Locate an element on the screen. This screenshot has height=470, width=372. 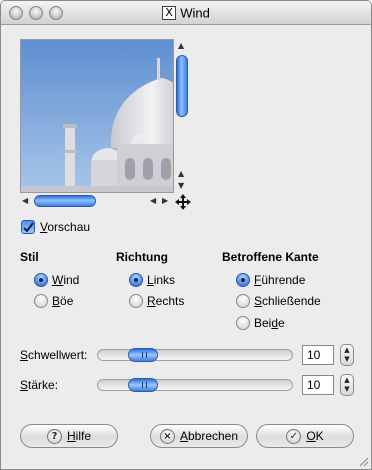
ok-check-icon: ✓ is located at coordinates (294, 436).